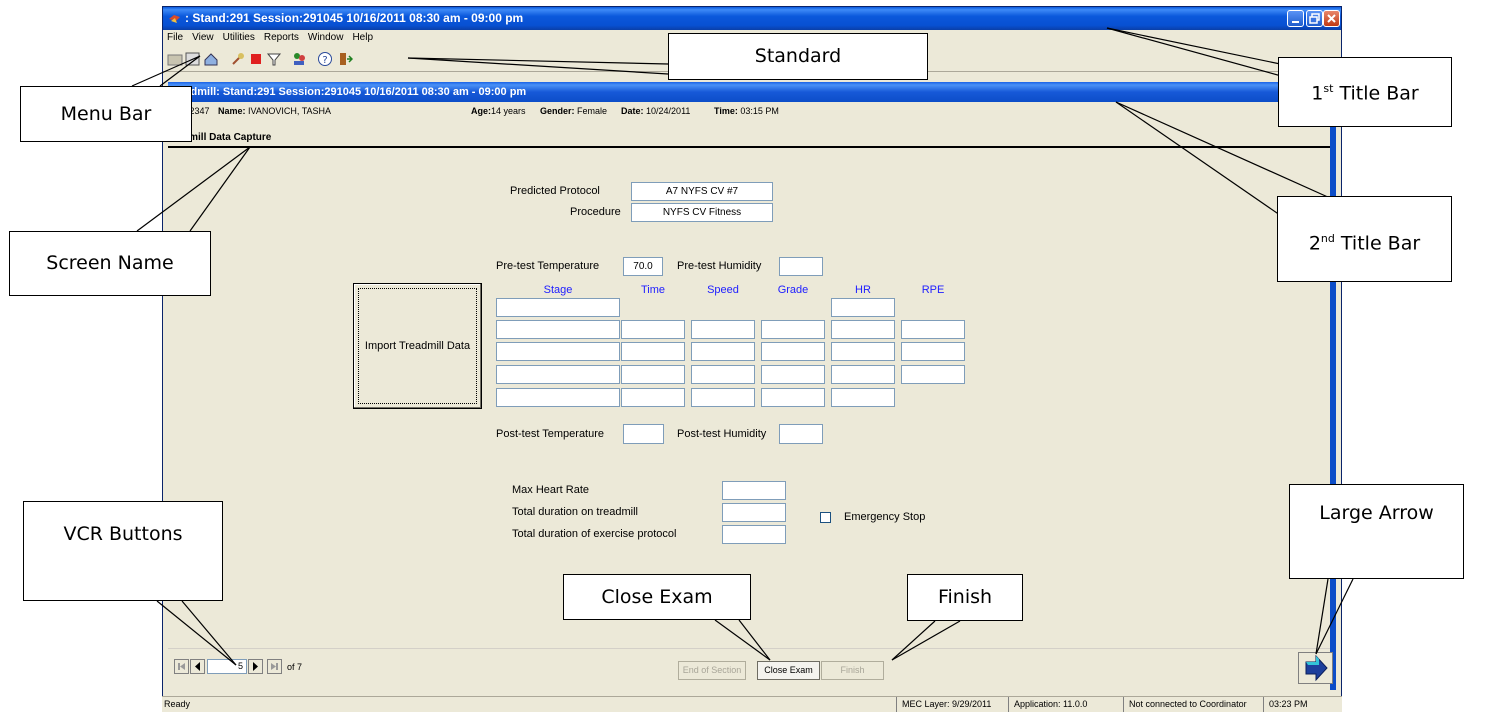 This screenshot has width=1491, height=713. What do you see at coordinates (965, 597) in the screenshot?
I see `callout-finish: Finish` at bounding box center [965, 597].